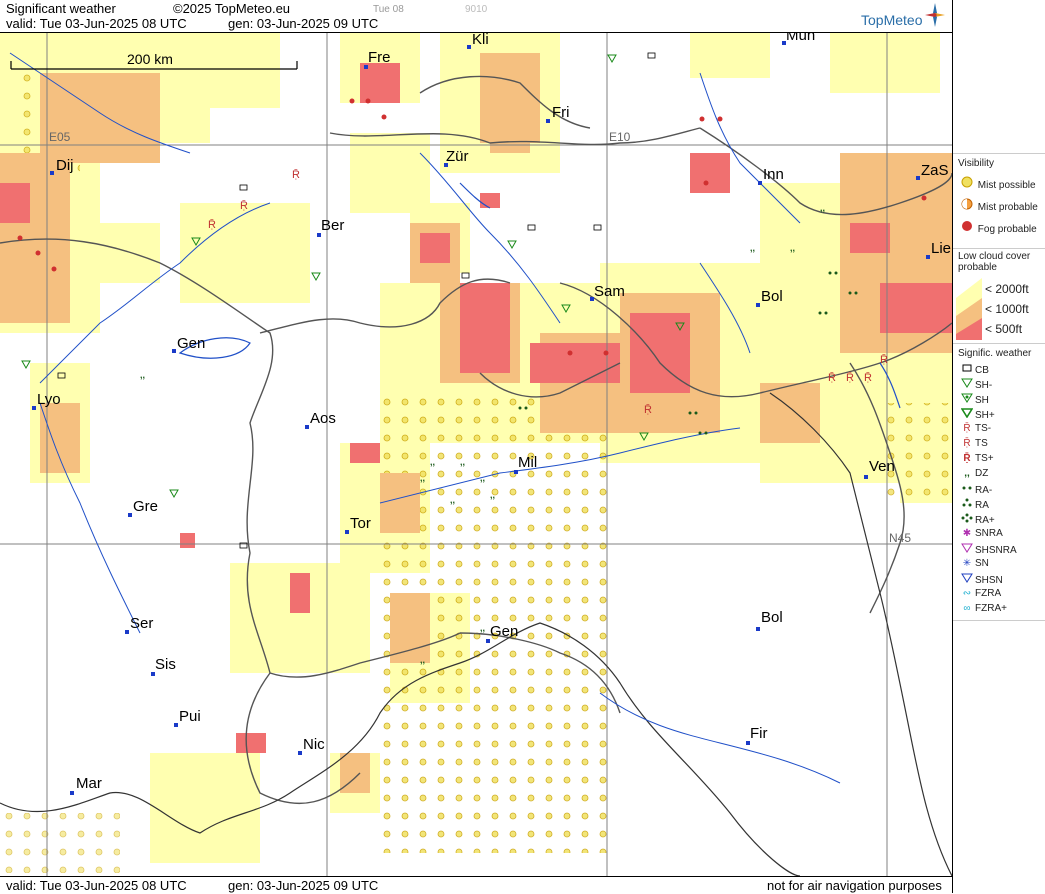 This screenshot has height=894, width=1045. Describe the element at coordinates (998, 205) in the screenshot. I see `legend-item: Mist probable` at that location.